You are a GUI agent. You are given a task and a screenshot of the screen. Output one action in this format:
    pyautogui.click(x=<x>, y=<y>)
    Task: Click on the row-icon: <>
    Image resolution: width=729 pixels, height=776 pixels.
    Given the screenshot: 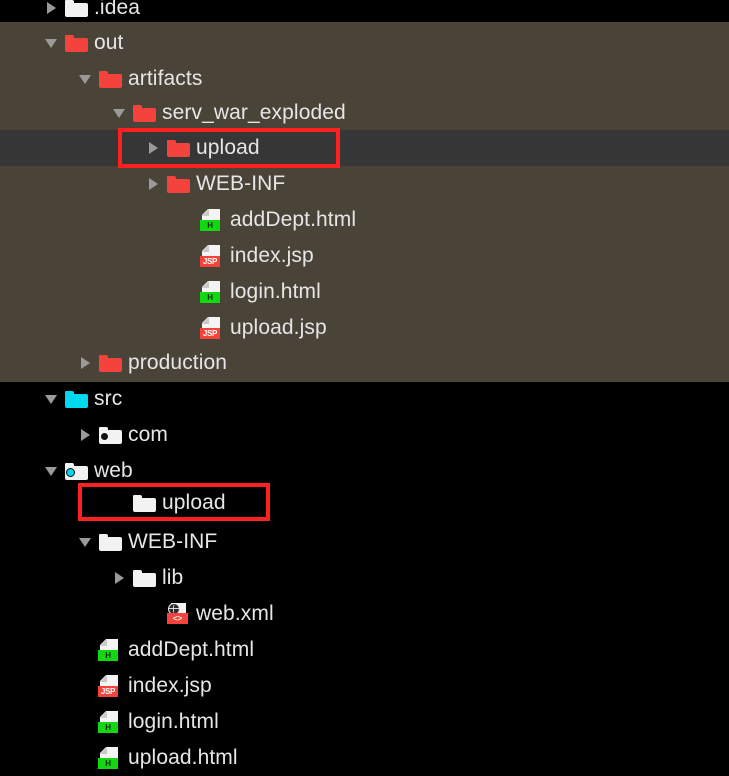 What is the action you would take?
    pyautogui.click(x=179, y=614)
    